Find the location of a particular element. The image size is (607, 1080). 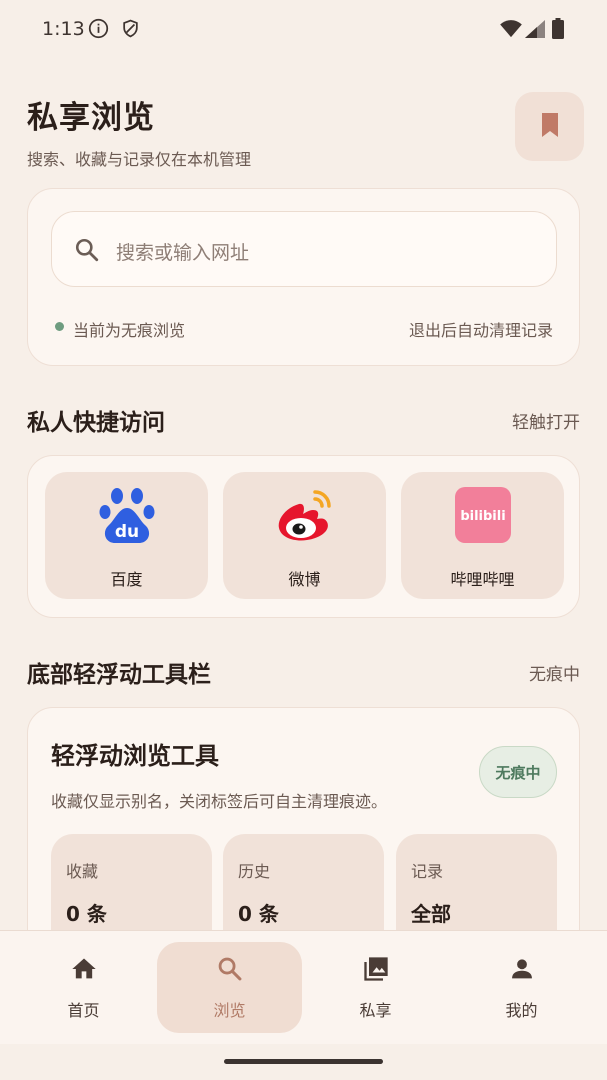

quick-access-title: 私人快捷访问 is located at coordinates (96, 423).